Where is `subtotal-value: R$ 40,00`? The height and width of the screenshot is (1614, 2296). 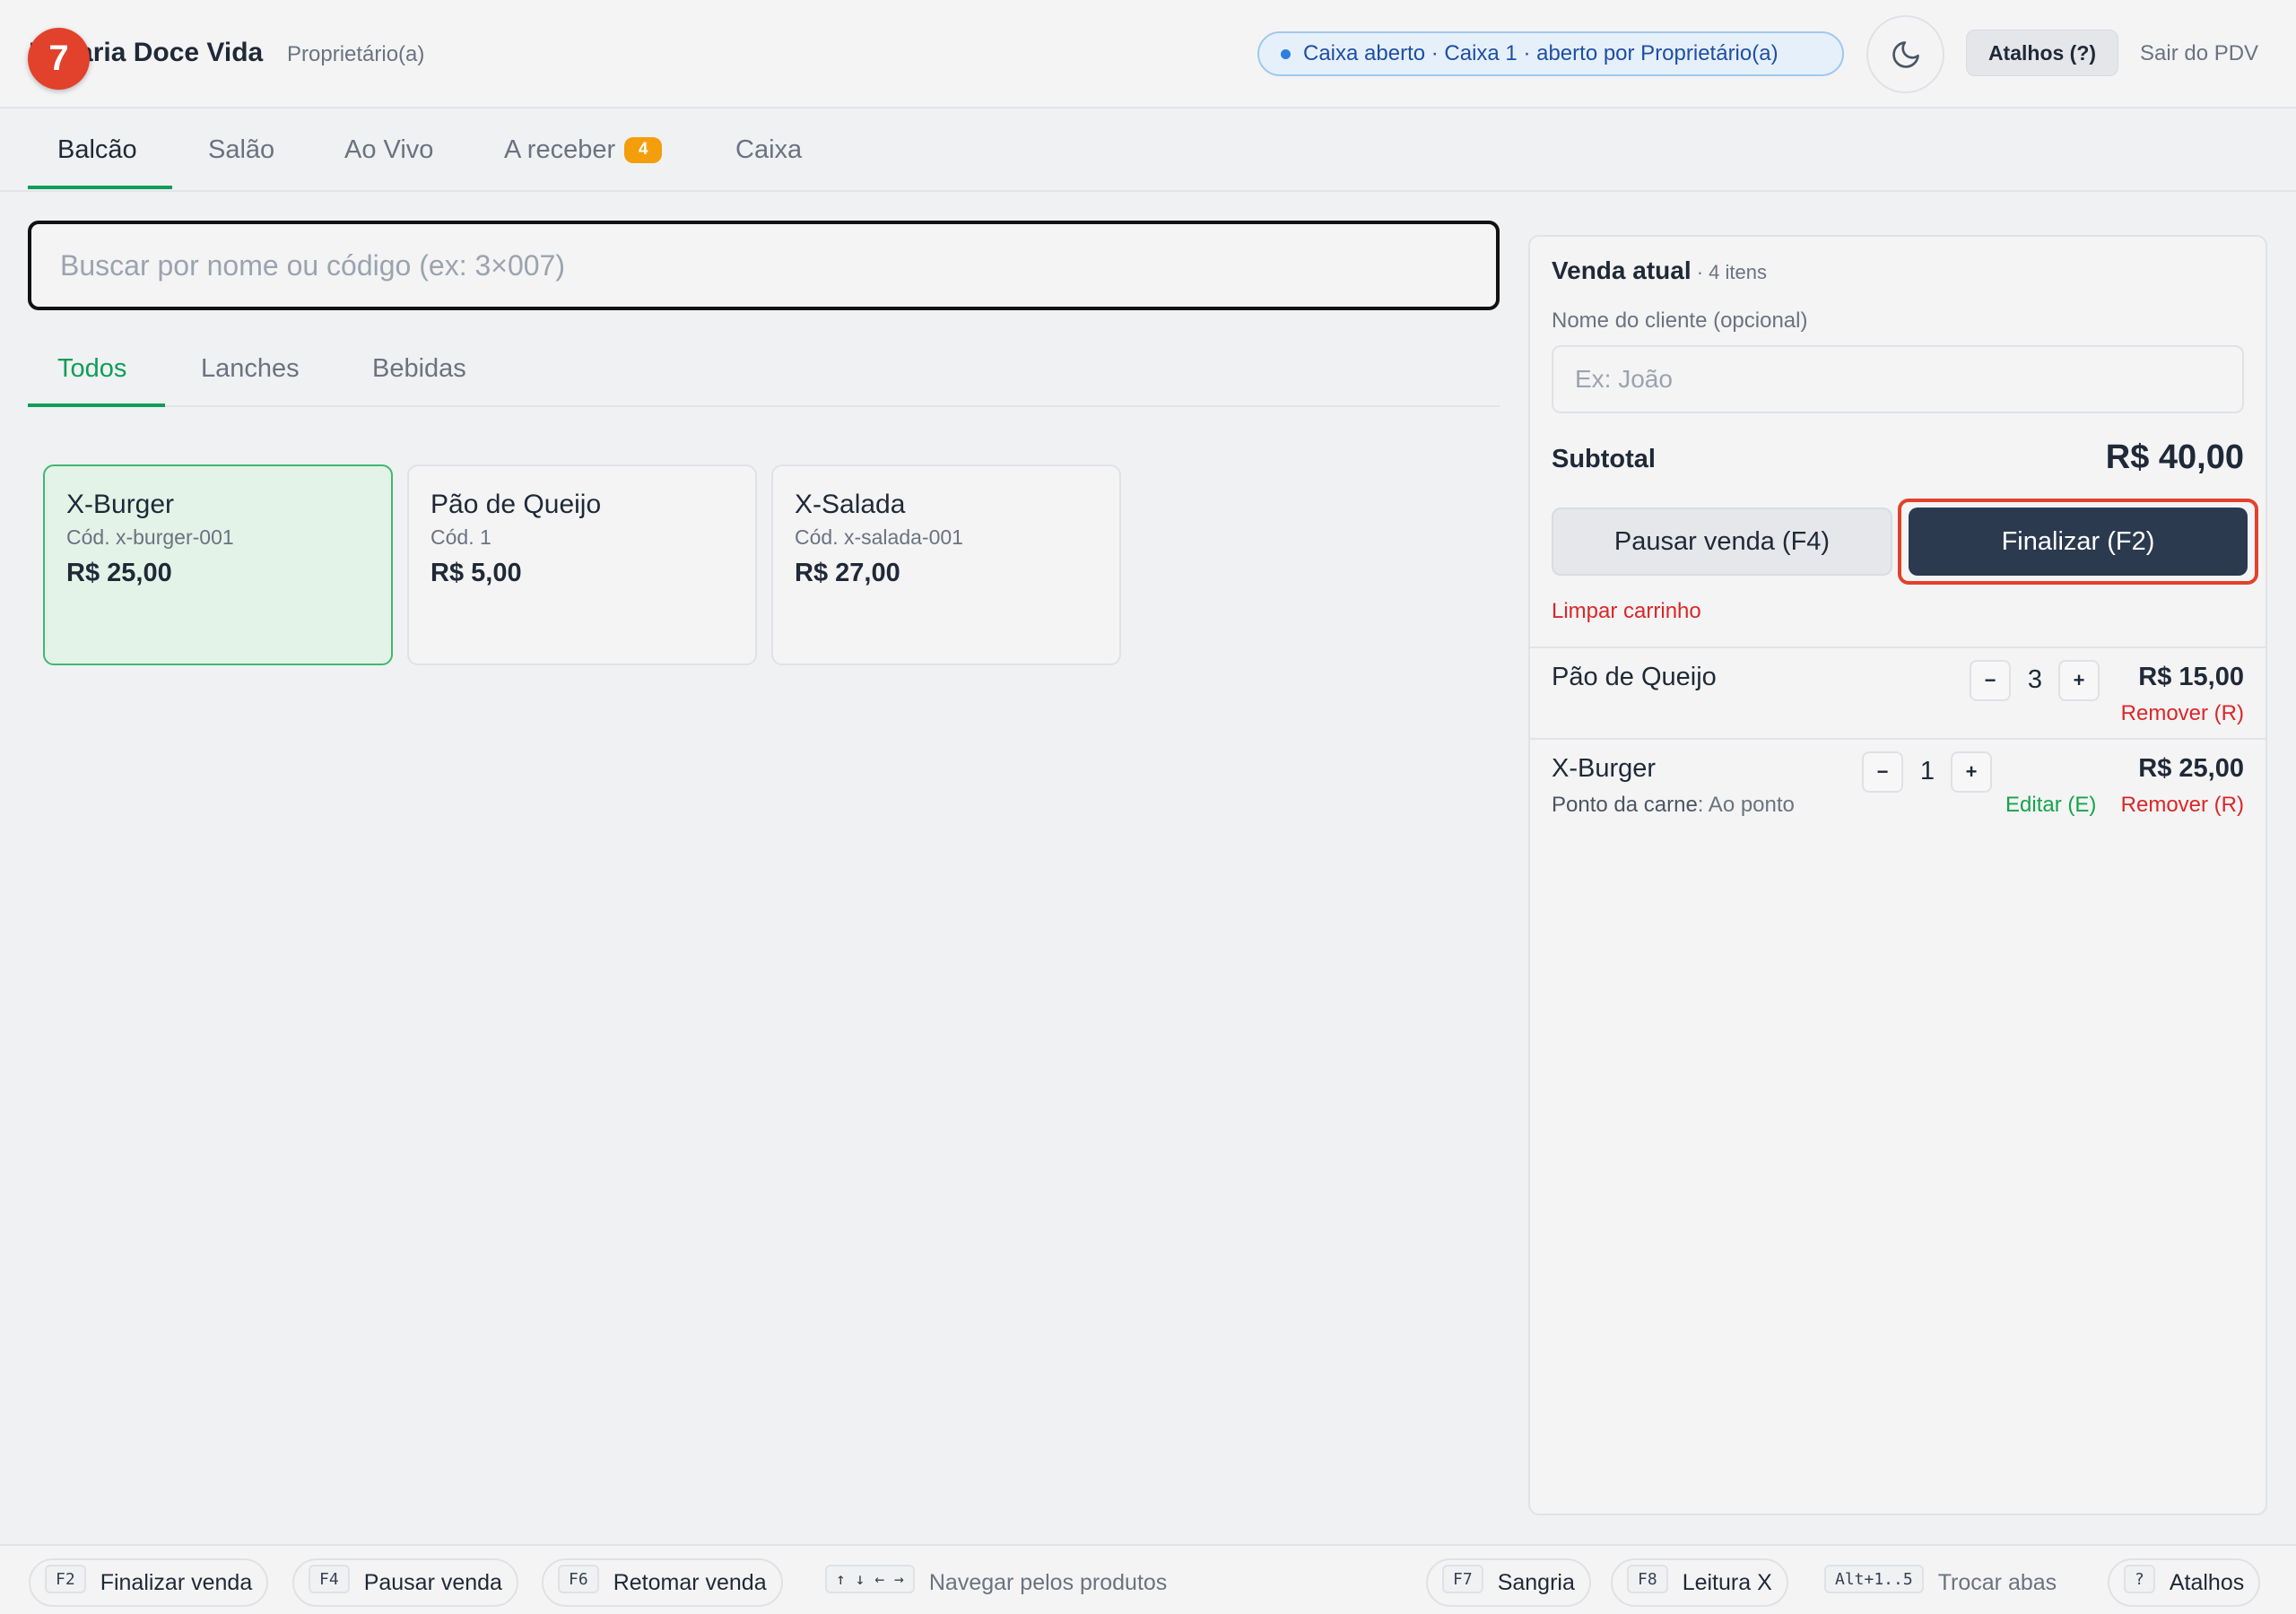 subtotal-value: R$ 40,00 is located at coordinates (2174, 457).